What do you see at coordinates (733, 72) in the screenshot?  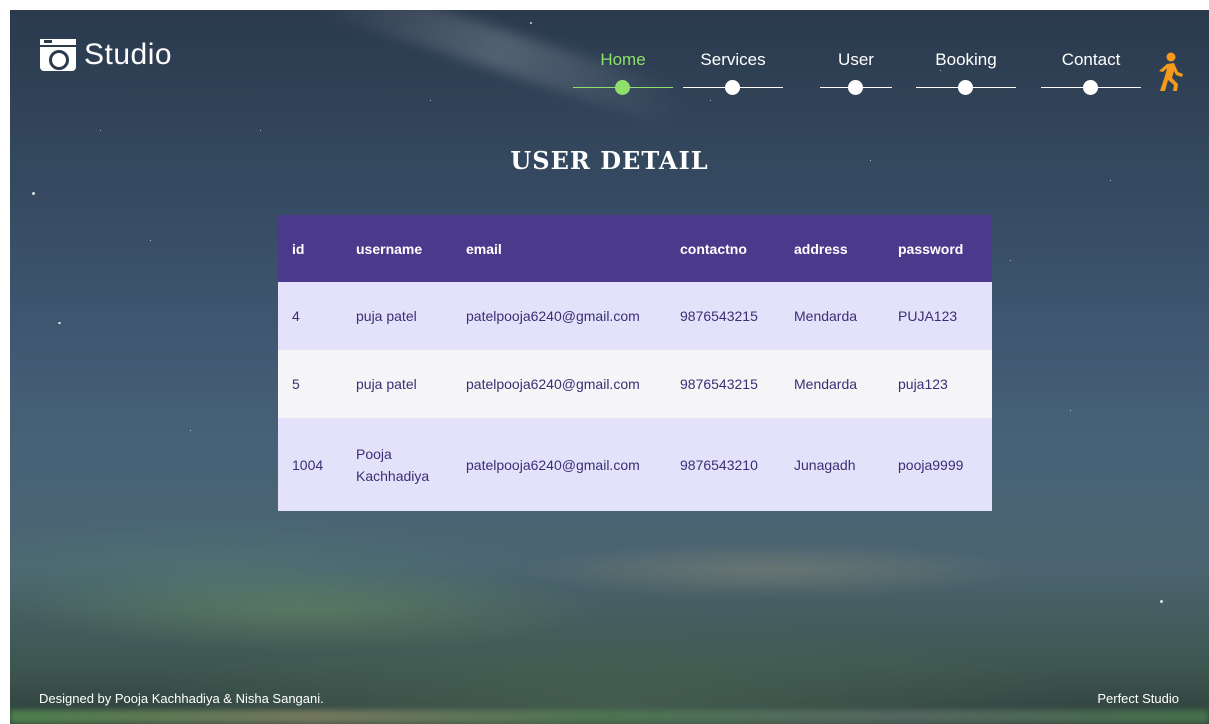 I see `nav-services: Services` at bounding box center [733, 72].